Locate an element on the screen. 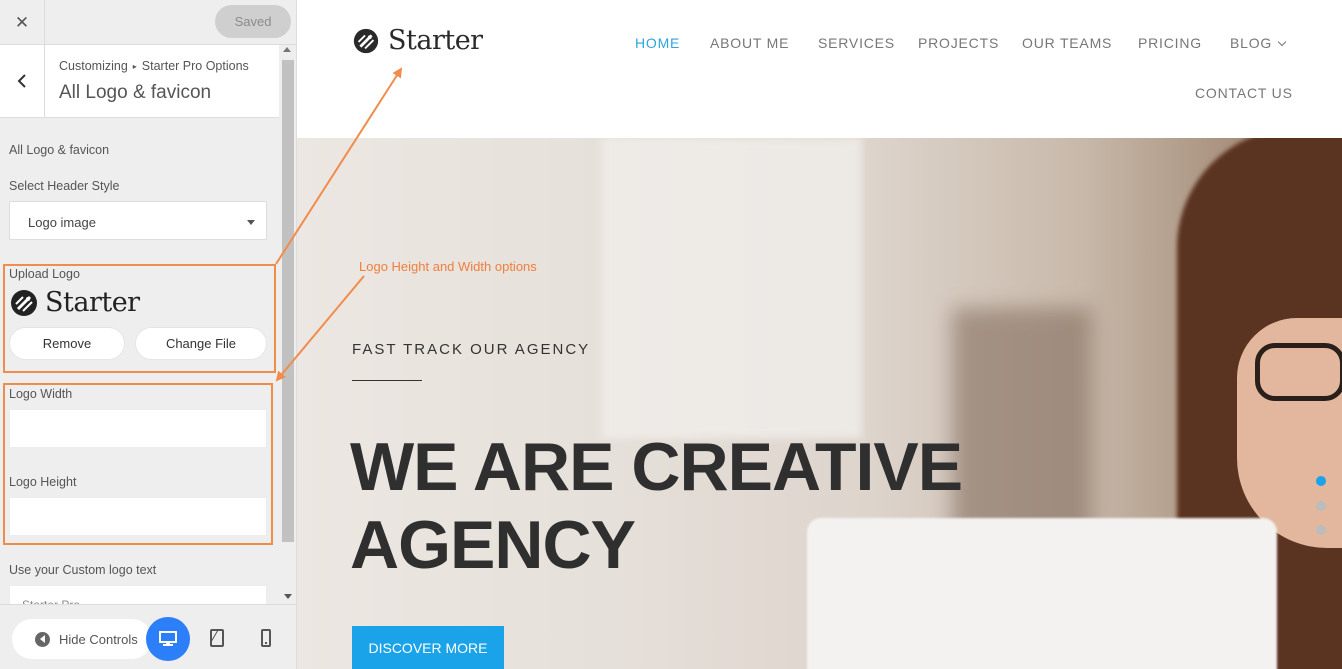  hide-controls-button: Hide Controls is located at coordinates (82, 639).